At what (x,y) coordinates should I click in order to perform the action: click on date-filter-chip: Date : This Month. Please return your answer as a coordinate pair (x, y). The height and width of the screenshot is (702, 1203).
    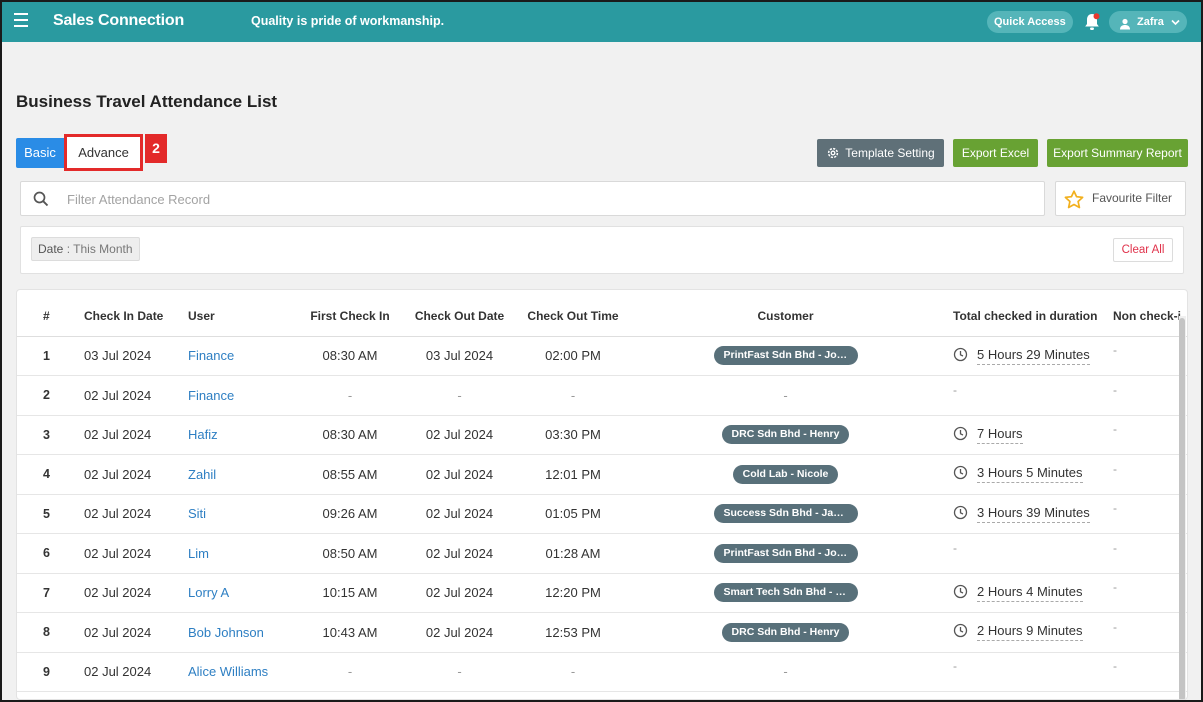
    Looking at the image, I should click on (85, 249).